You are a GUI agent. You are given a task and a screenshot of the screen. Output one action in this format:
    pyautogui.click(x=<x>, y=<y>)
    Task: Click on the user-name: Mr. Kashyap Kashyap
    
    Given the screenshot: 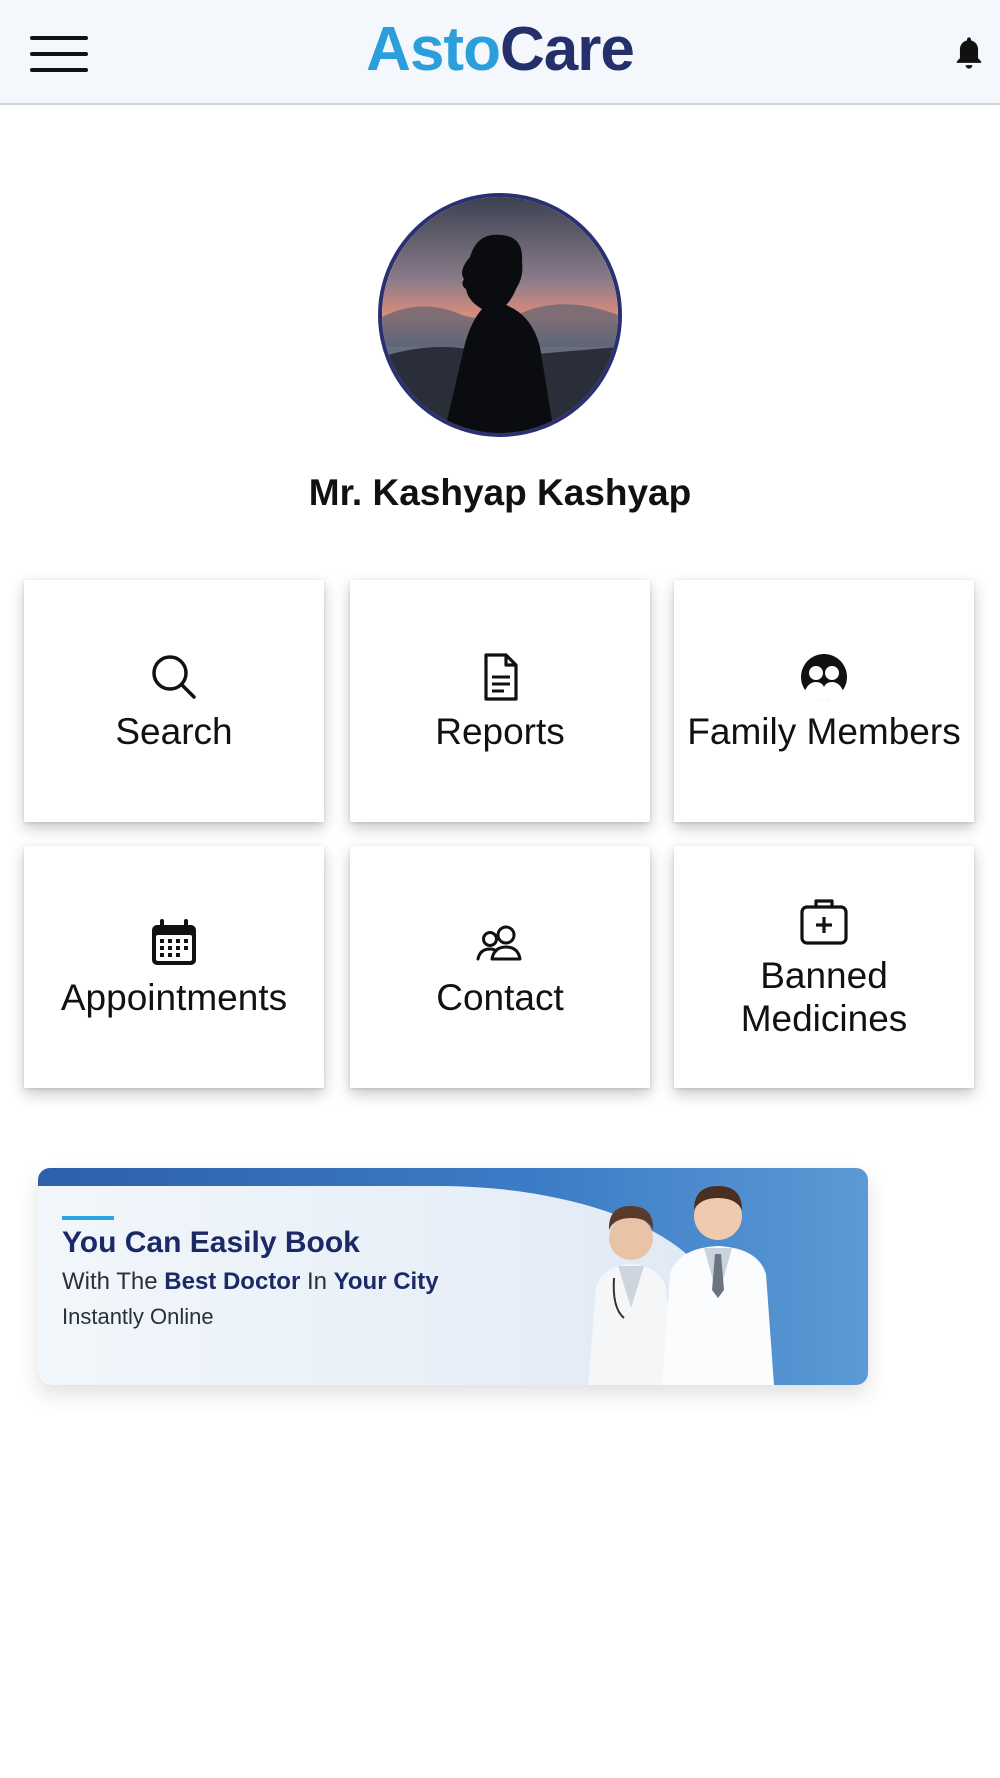 What is the action you would take?
    pyautogui.click(x=500, y=492)
    